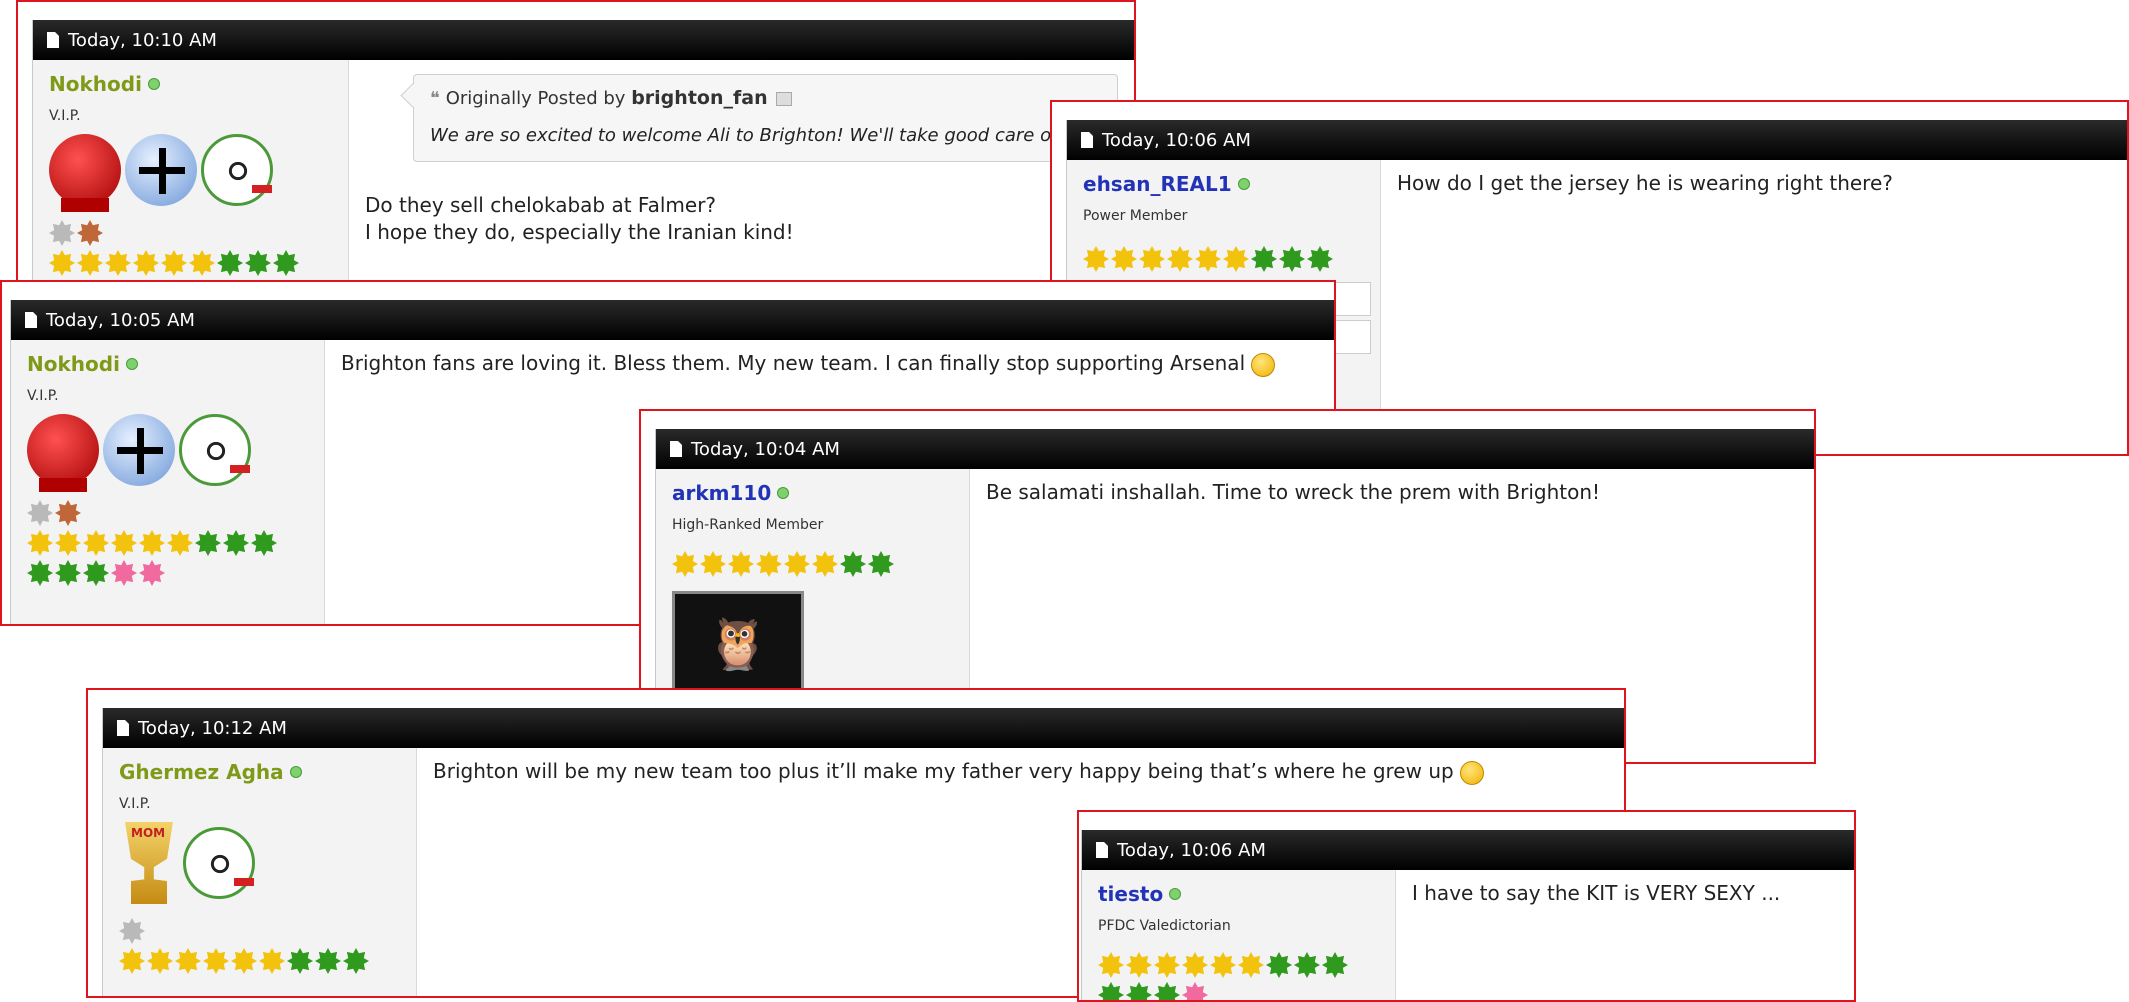 The width and height of the screenshot is (2129, 1002). I want to click on username: ehsan_REAL1, so click(1157, 184).